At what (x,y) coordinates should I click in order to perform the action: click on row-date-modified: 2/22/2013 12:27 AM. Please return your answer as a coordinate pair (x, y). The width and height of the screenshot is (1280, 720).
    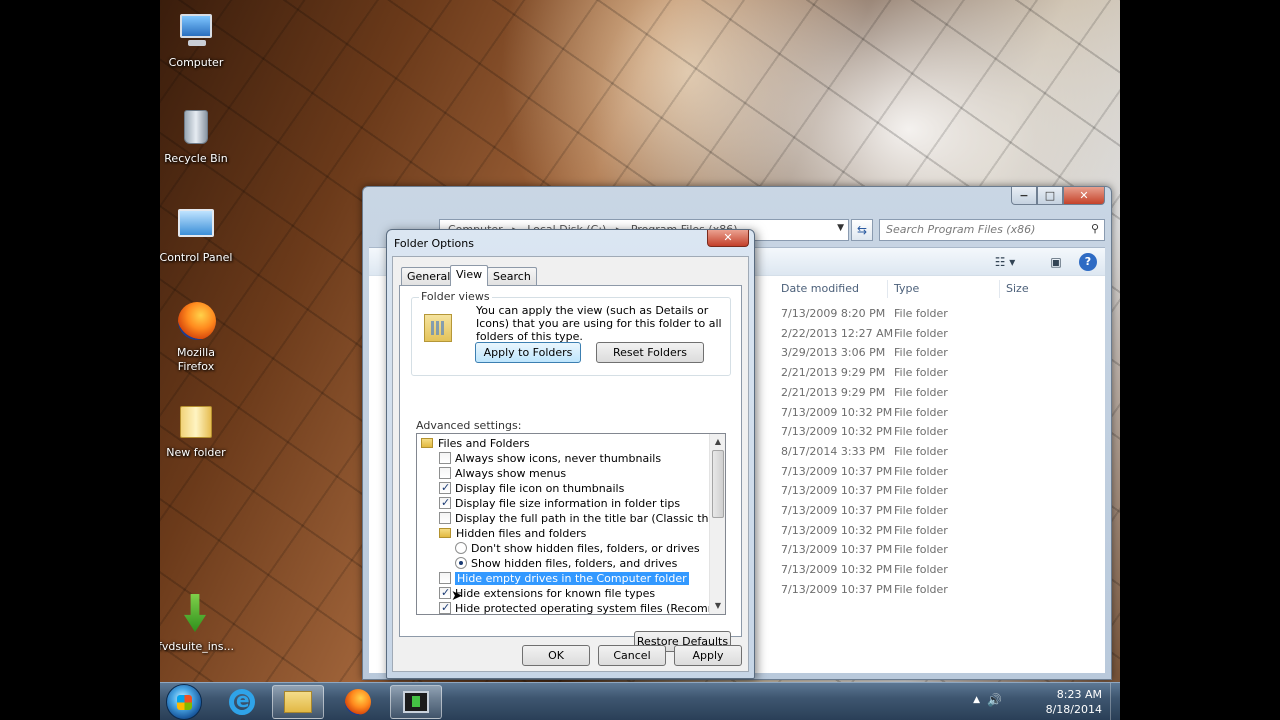
    Looking at the image, I should click on (837, 333).